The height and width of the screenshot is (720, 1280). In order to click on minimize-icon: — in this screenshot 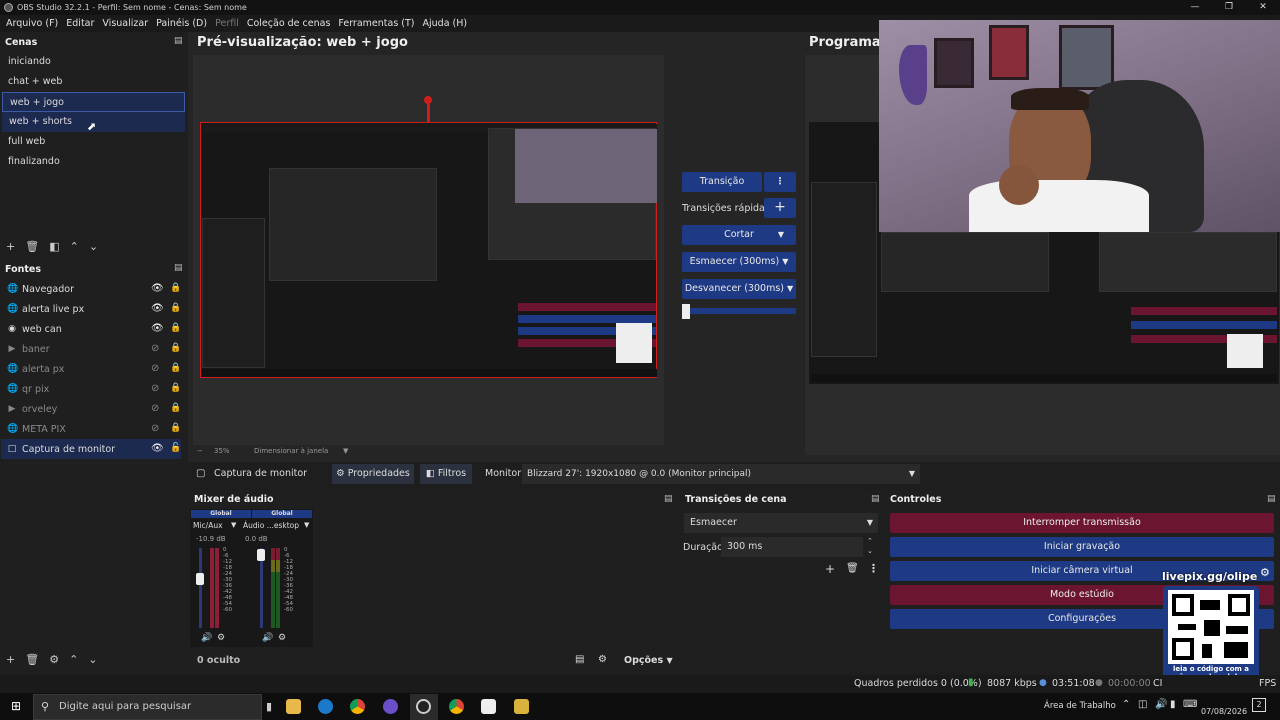, I will do `click(1195, 7)`.